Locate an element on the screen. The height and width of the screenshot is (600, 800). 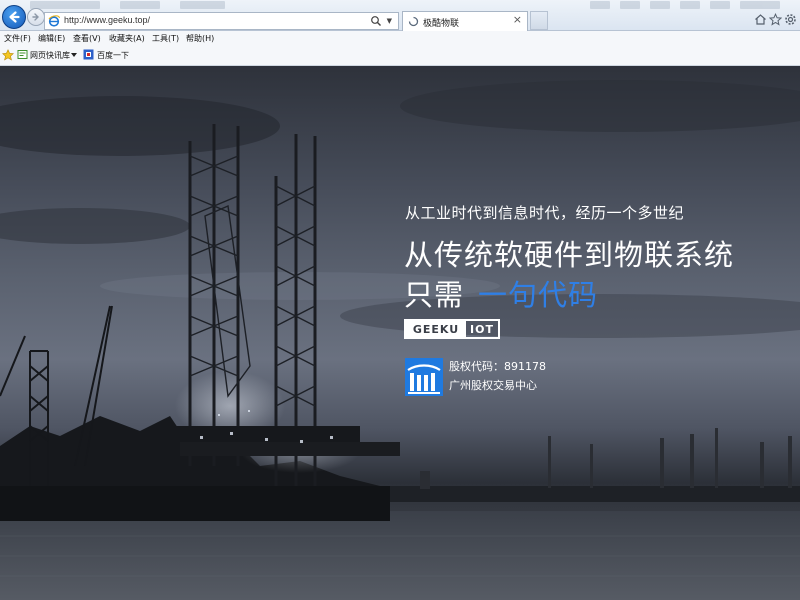
favorite-baidu: 百度一下 is located at coordinates (113, 55).